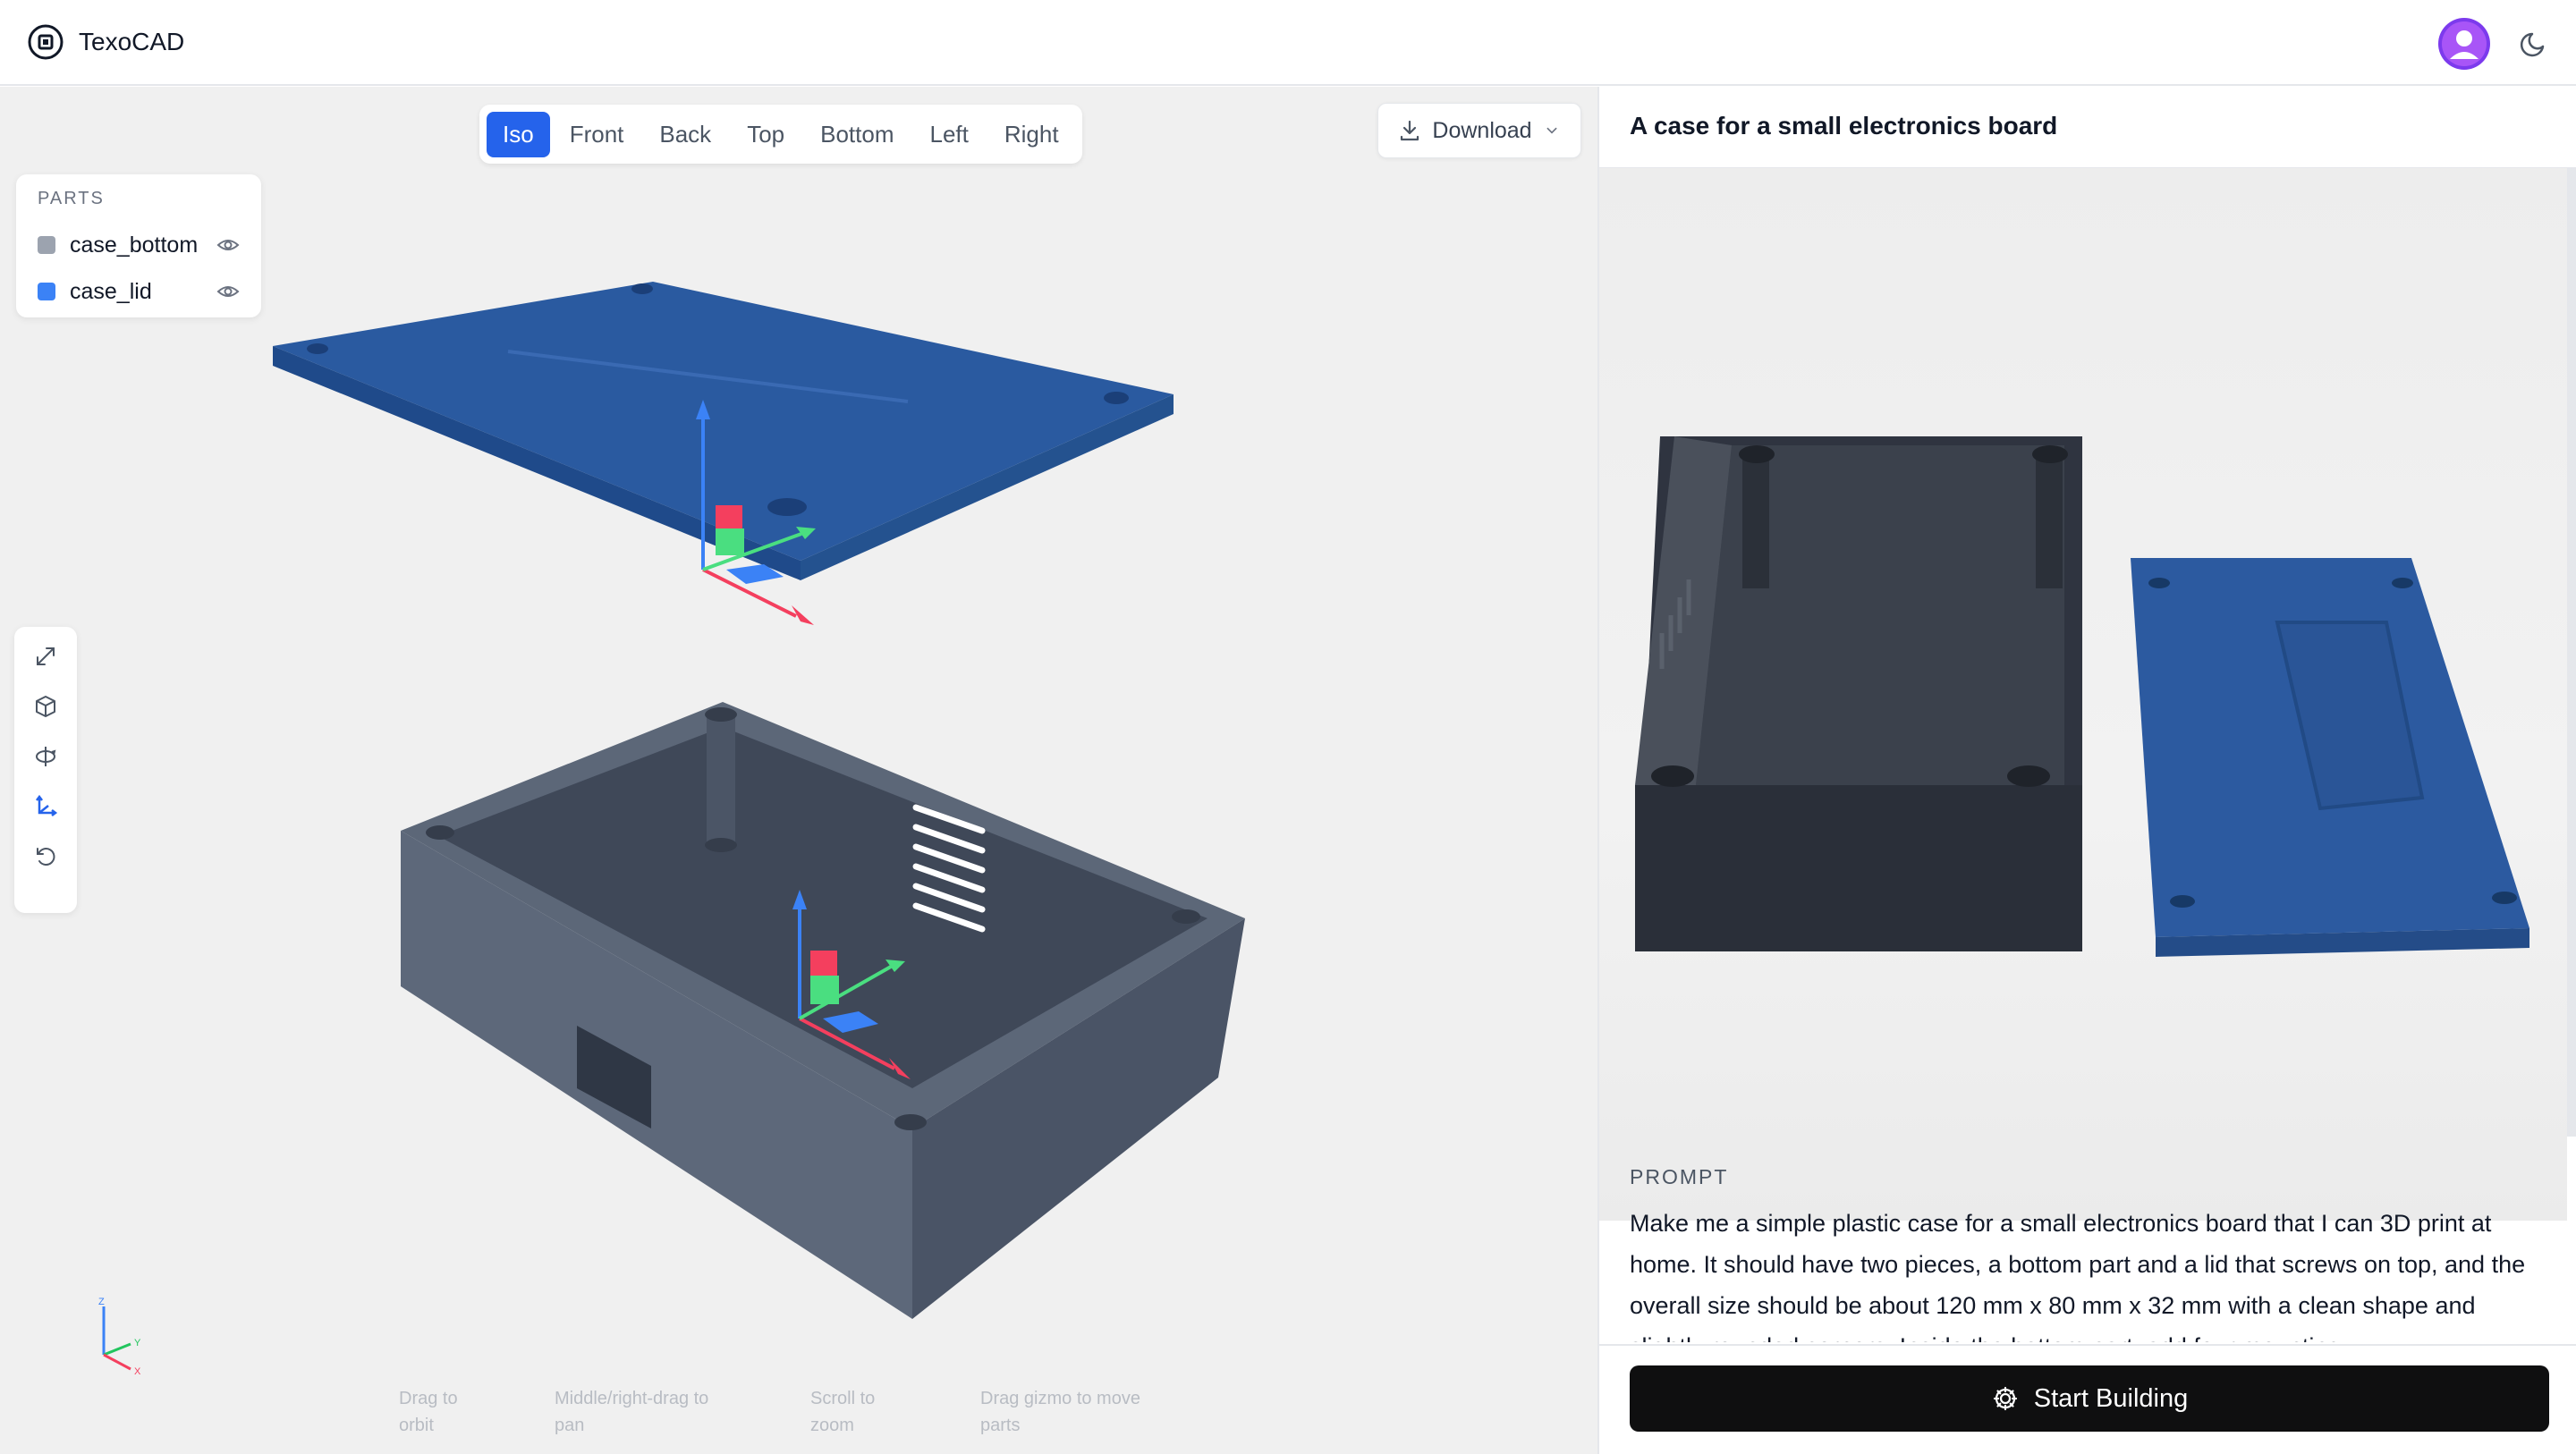  What do you see at coordinates (2111, 1398) in the screenshot?
I see `start-building-label: Start Building` at bounding box center [2111, 1398].